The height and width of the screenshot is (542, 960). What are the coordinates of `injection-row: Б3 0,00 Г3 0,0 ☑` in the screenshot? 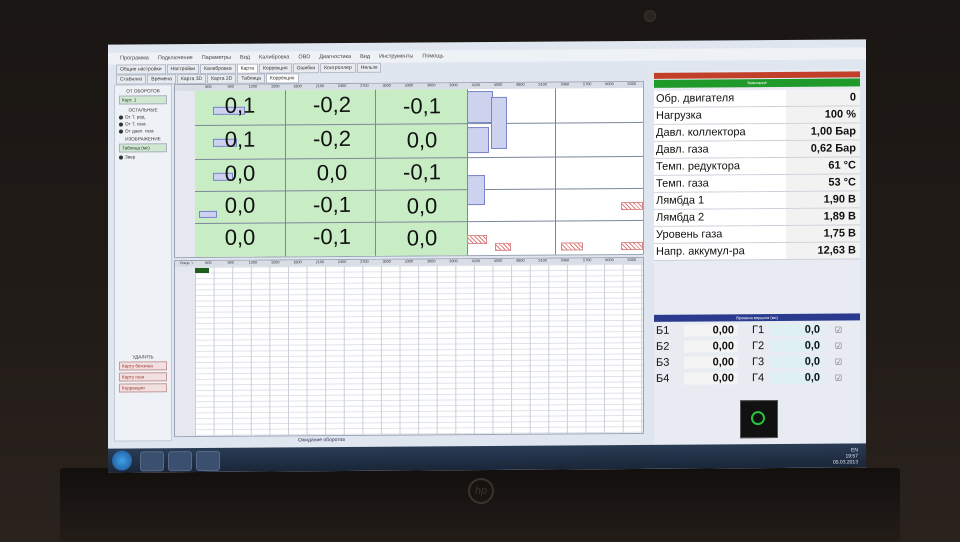 It's located at (757, 361).